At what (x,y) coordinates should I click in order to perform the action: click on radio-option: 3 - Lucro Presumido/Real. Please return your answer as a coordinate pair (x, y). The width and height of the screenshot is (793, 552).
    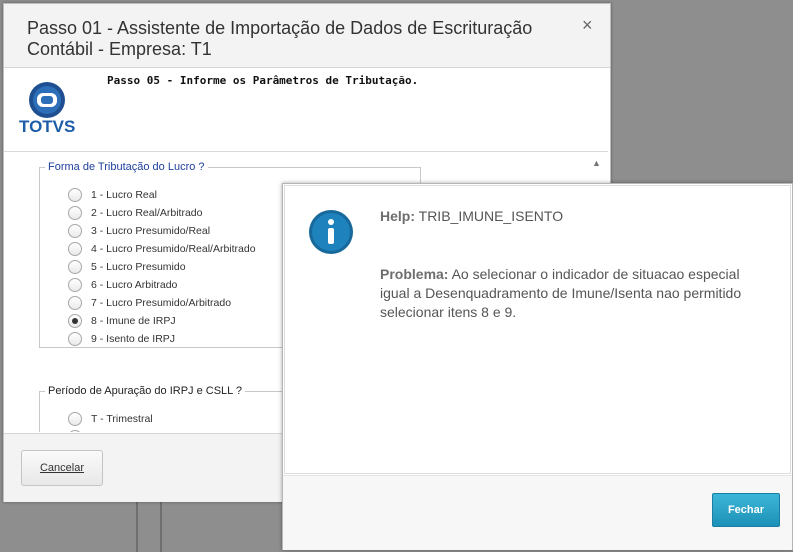
    Looking at the image, I should click on (139, 231).